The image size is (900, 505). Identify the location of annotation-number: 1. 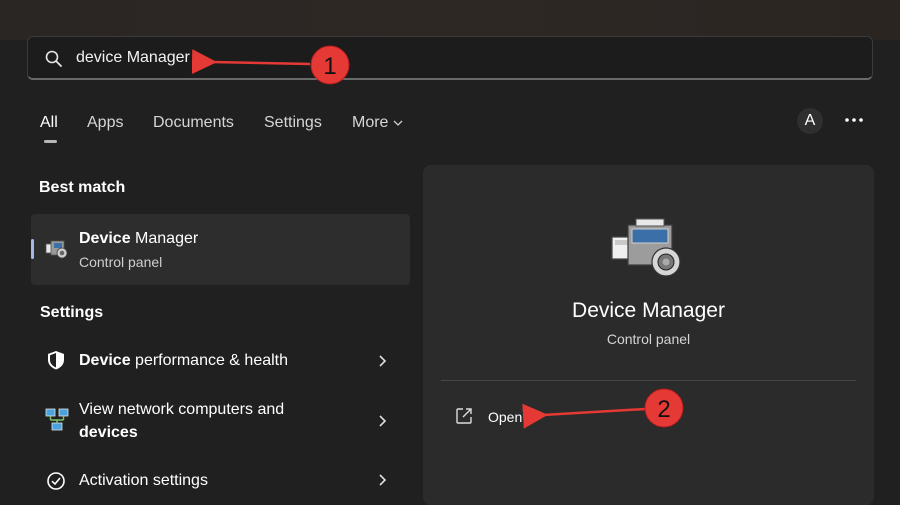
(329, 66).